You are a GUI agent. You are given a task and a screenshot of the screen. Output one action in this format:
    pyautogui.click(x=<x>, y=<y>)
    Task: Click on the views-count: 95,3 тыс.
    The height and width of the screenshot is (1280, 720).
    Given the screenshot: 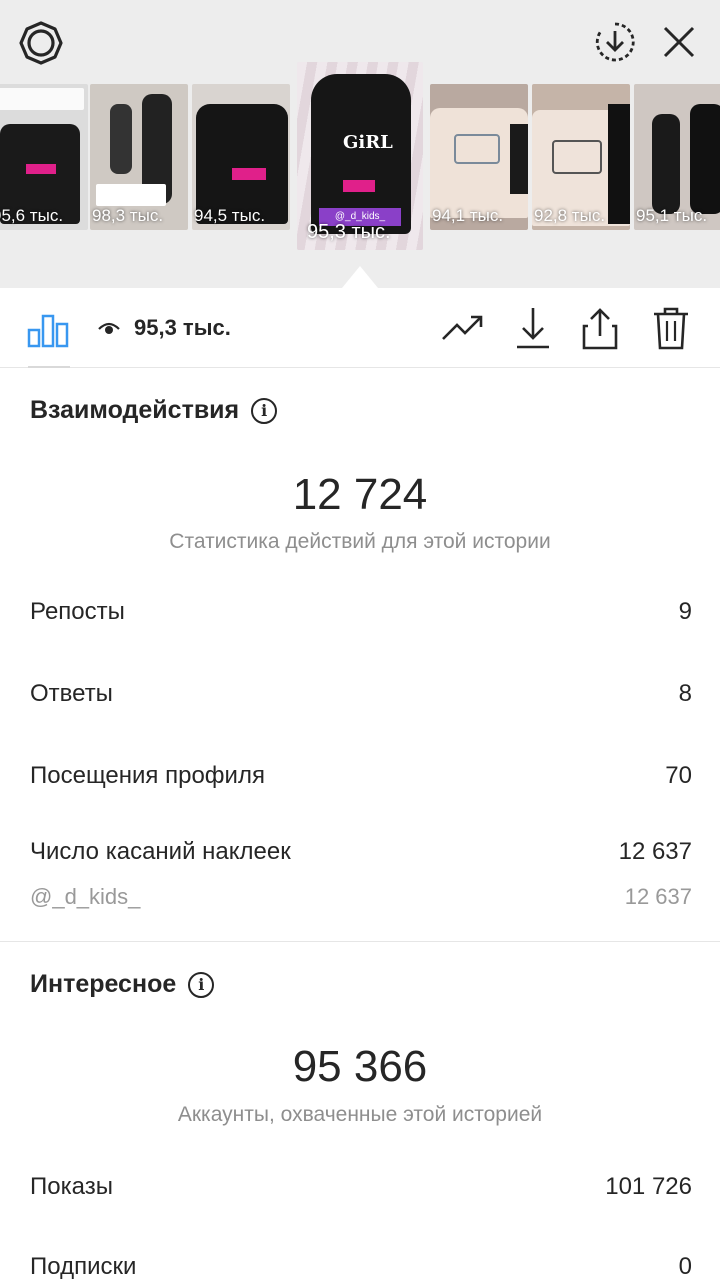 What is the action you would take?
    pyautogui.click(x=182, y=327)
    